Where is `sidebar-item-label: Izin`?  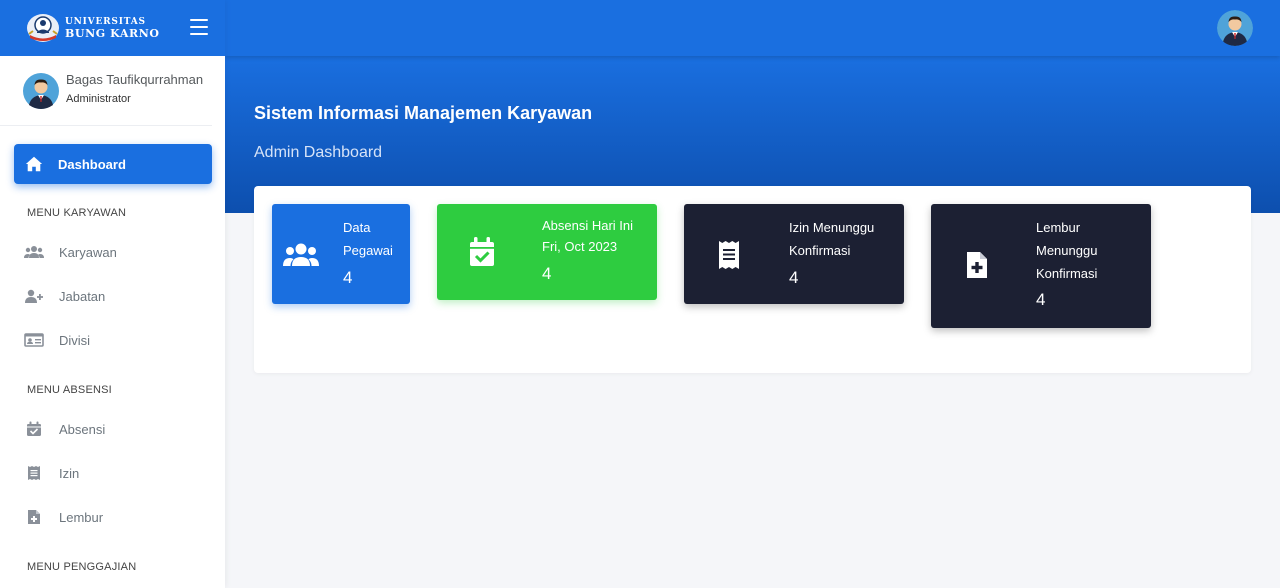
sidebar-item-label: Izin is located at coordinates (69, 473).